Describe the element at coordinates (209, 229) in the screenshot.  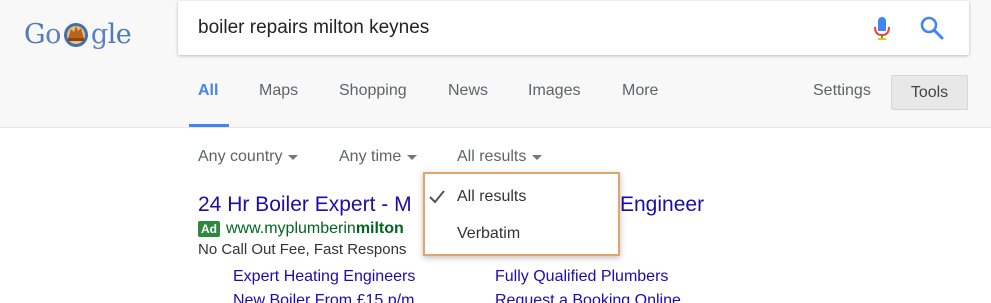
I see `ad-badge: Ad` at that location.